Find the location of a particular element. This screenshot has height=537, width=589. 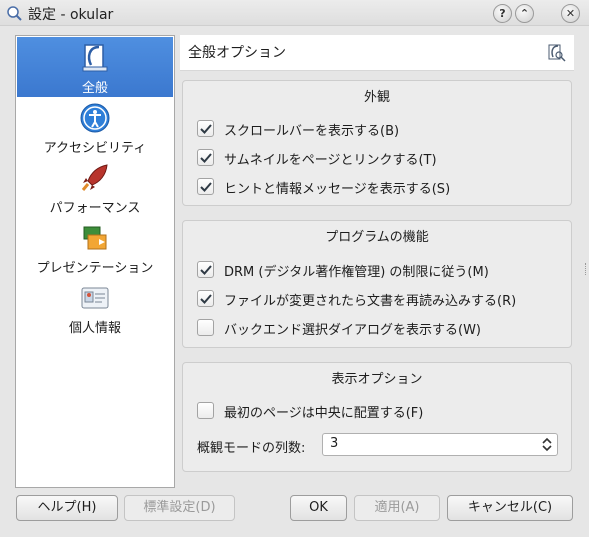

window-title: 設定 - okular is located at coordinates (71, 15).